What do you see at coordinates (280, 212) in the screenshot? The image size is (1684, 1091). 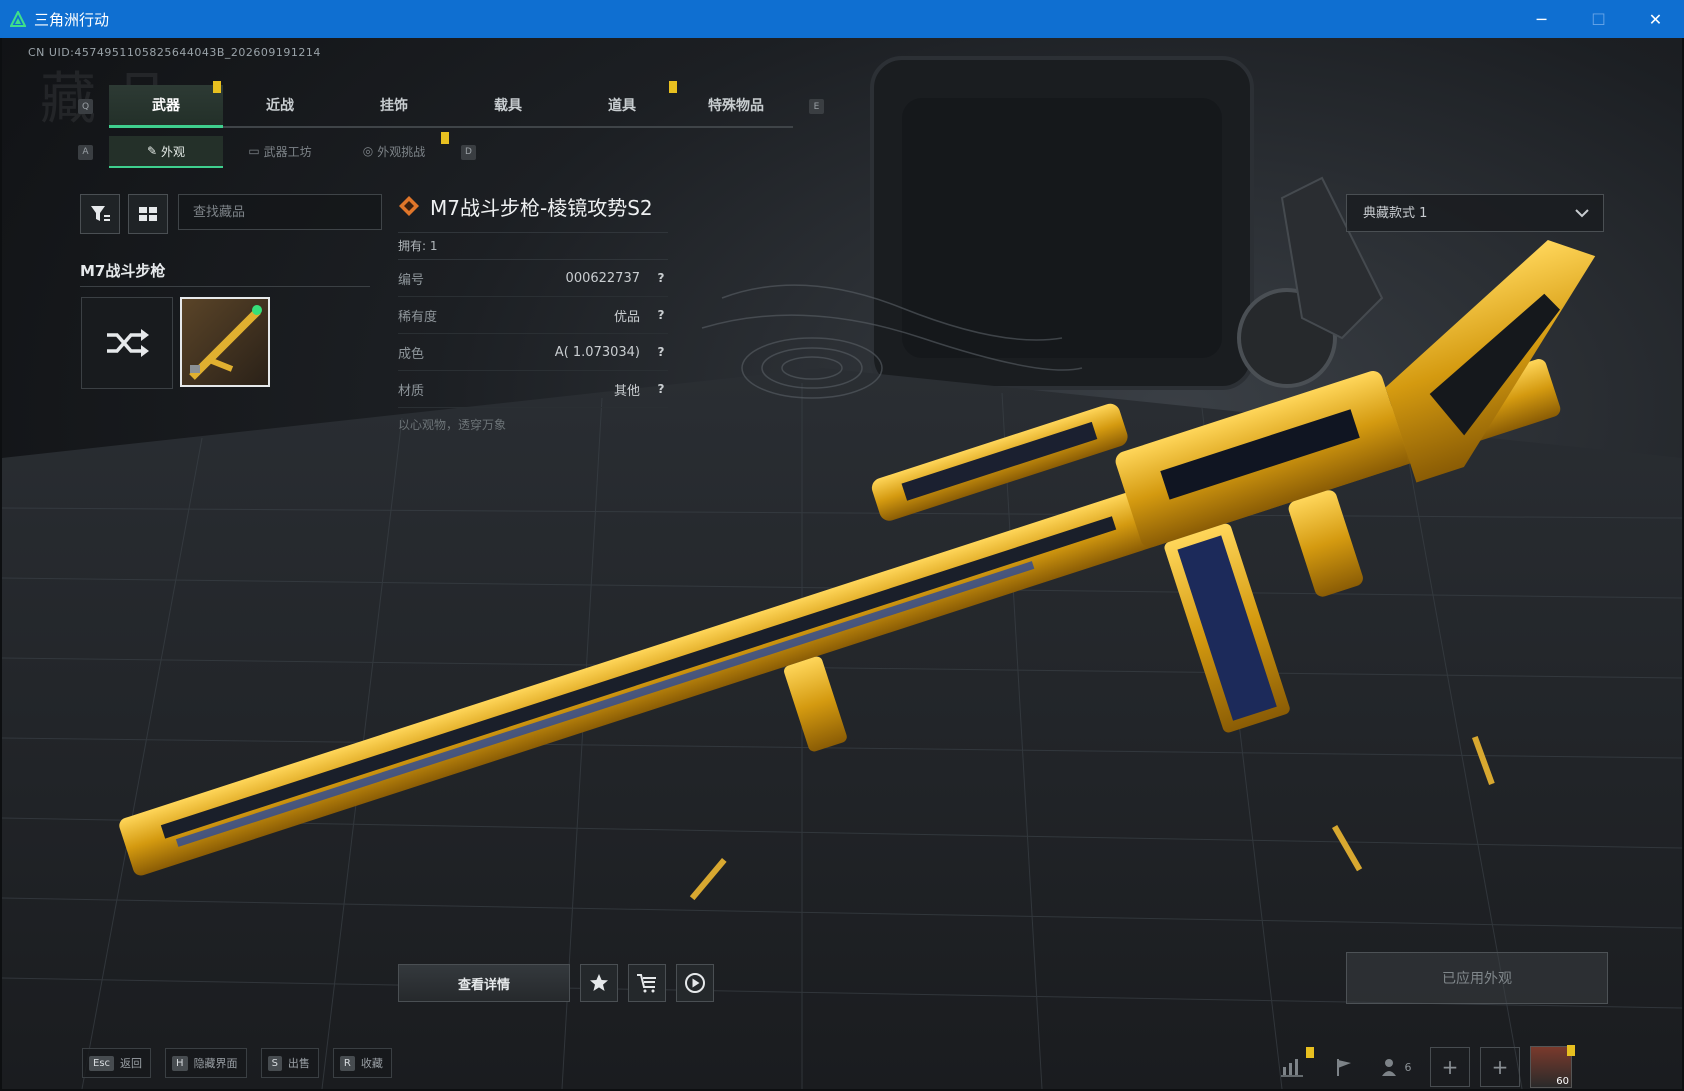 I see `search-input: 查找藏品` at bounding box center [280, 212].